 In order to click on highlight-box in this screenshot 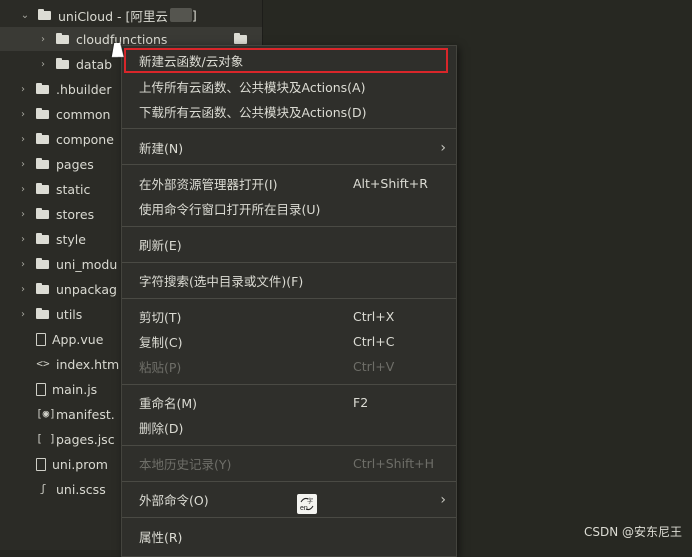, I will do `click(286, 60)`.